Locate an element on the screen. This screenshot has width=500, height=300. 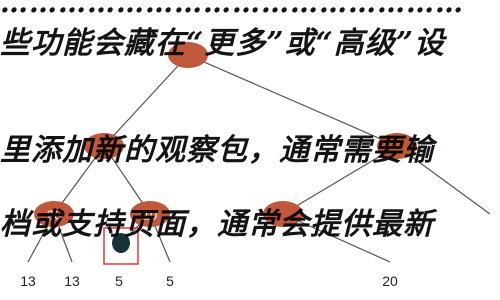
overlay-text-line-1: 些功能会藏在“更多”或“高级”设 is located at coordinates (223, 43).